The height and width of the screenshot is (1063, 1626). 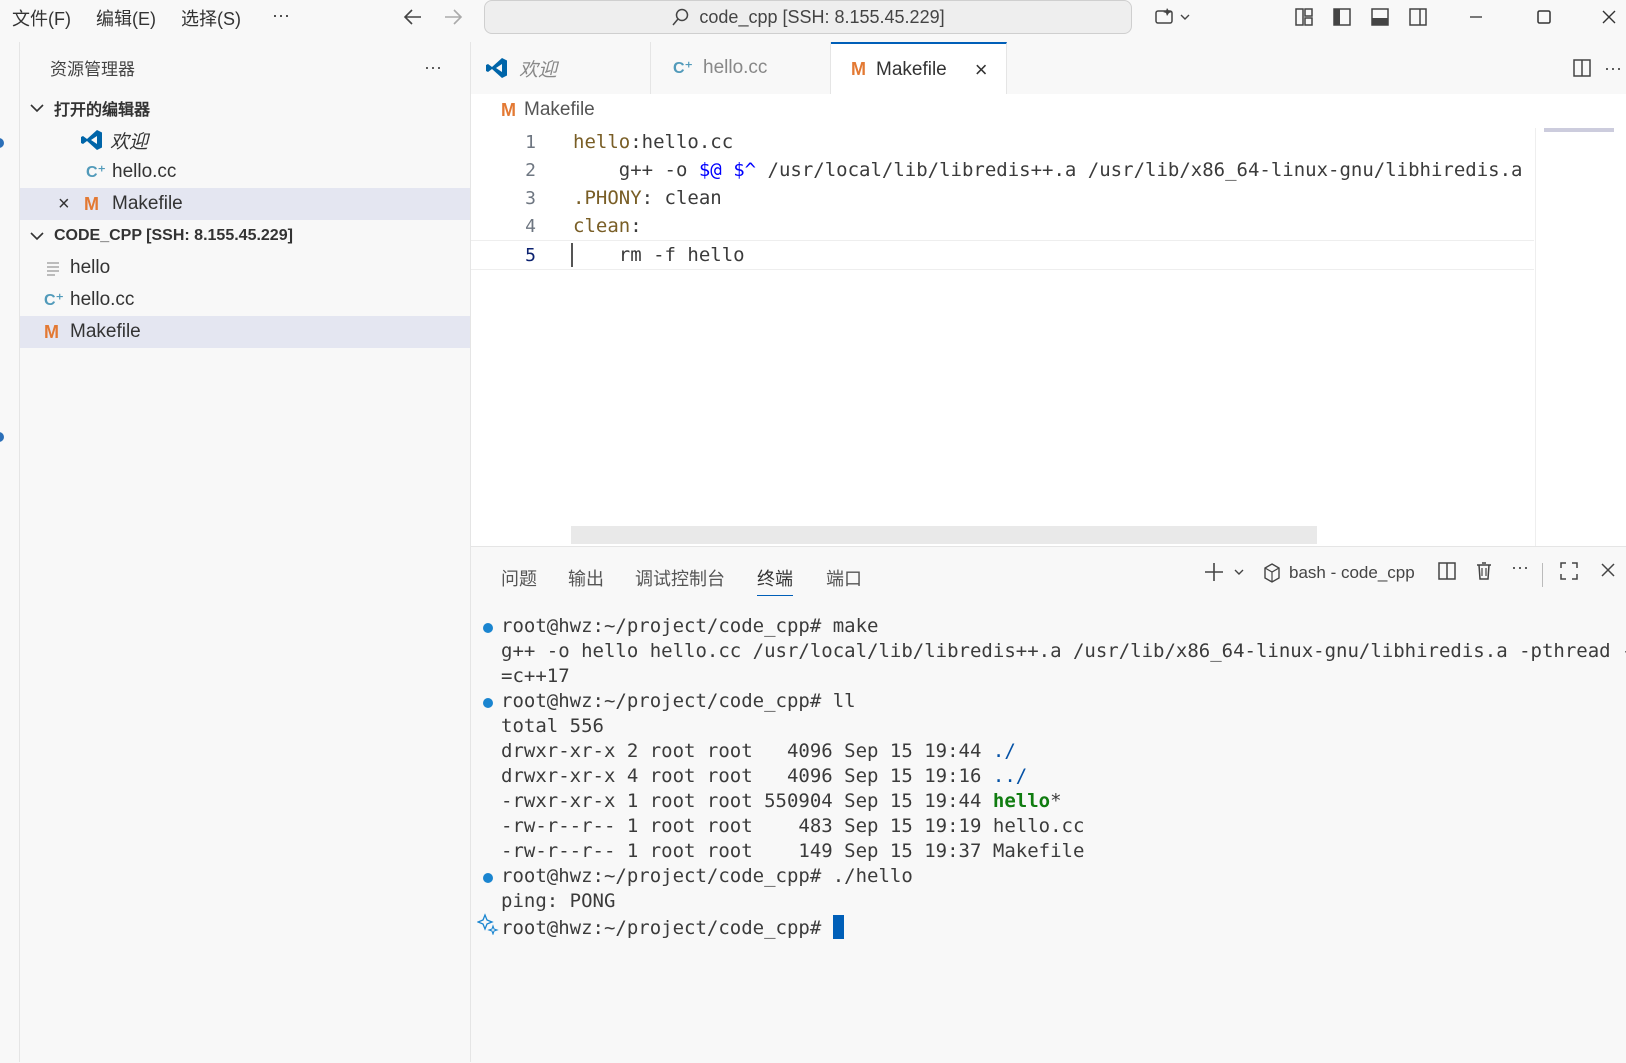 What do you see at coordinates (453, 19) in the screenshot?
I see `forward-arrow-icon` at bounding box center [453, 19].